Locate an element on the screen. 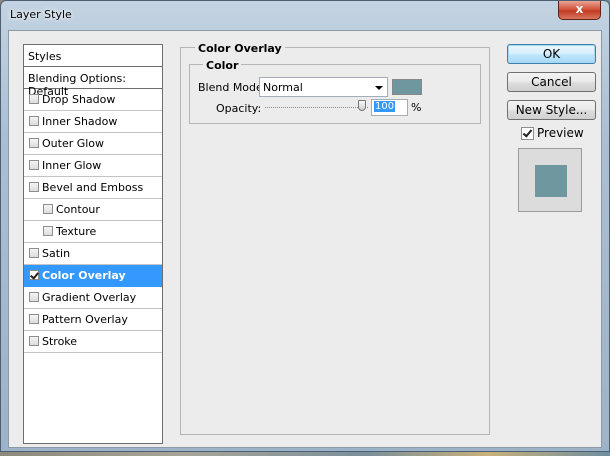  style-item-drop-shadow: Drop Shadow is located at coordinates (93, 100).